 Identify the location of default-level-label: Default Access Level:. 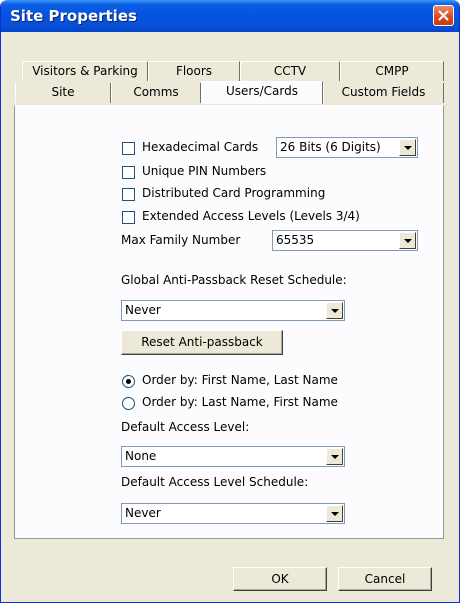
(185, 427).